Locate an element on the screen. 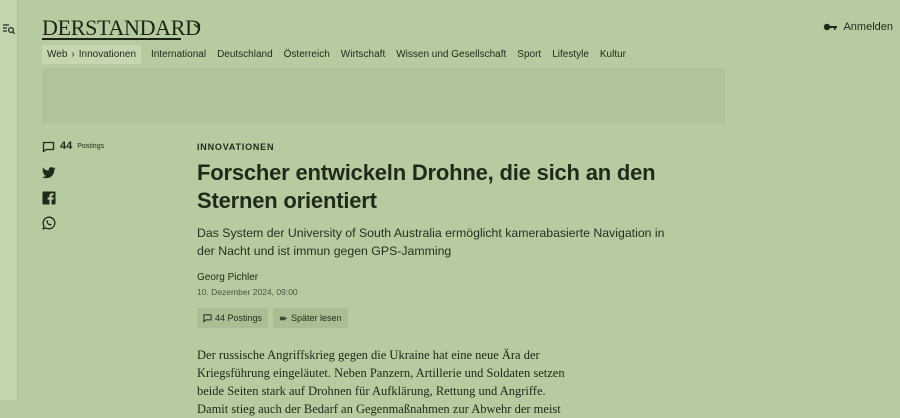 This screenshot has width=900, height=418. article-author: Georg Pichler is located at coordinates (432, 277).